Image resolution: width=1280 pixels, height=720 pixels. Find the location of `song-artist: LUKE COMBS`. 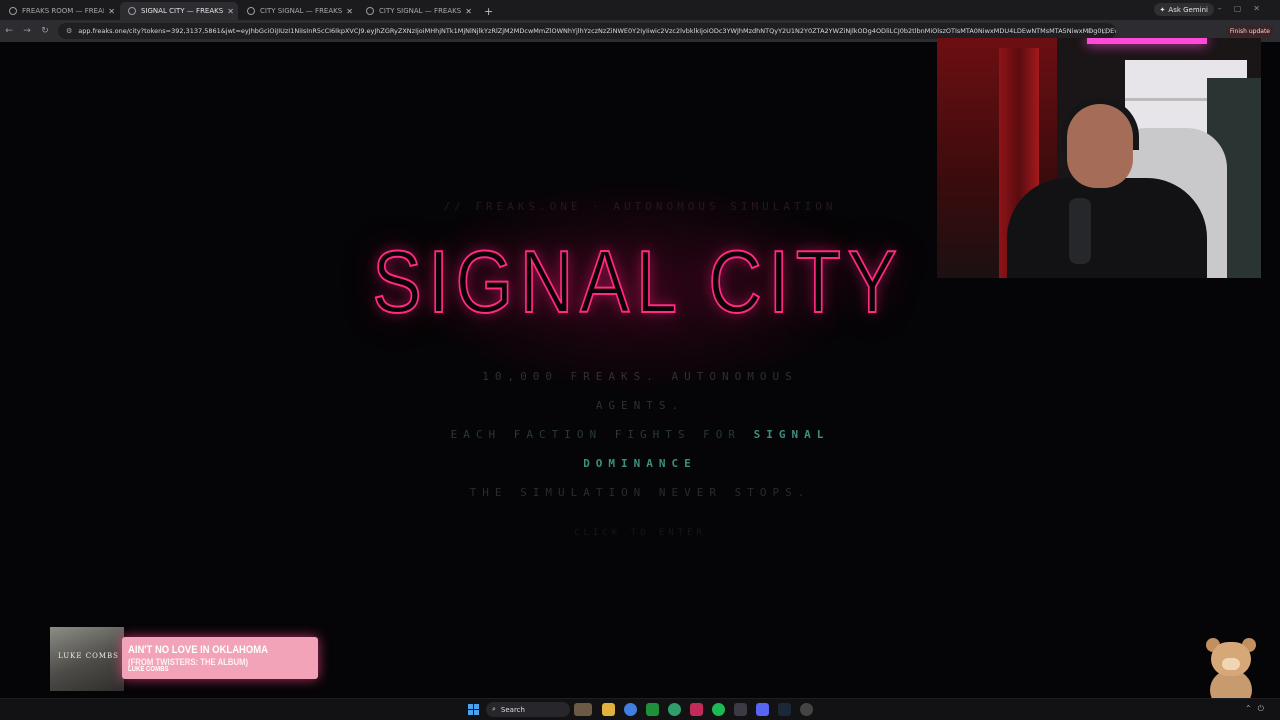

song-artist: LUKE COMBS is located at coordinates (148, 669).